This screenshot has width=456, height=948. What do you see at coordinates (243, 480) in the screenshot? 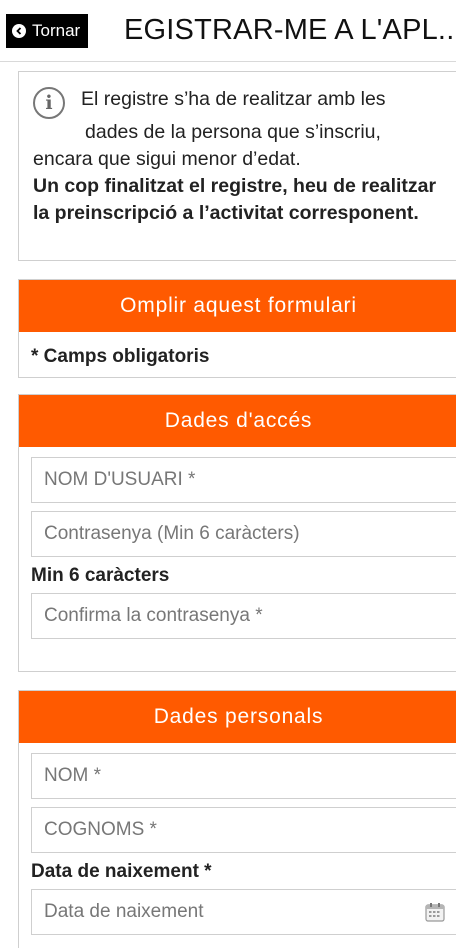
I see `username-field: NOM D'USUARI *` at bounding box center [243, 480].